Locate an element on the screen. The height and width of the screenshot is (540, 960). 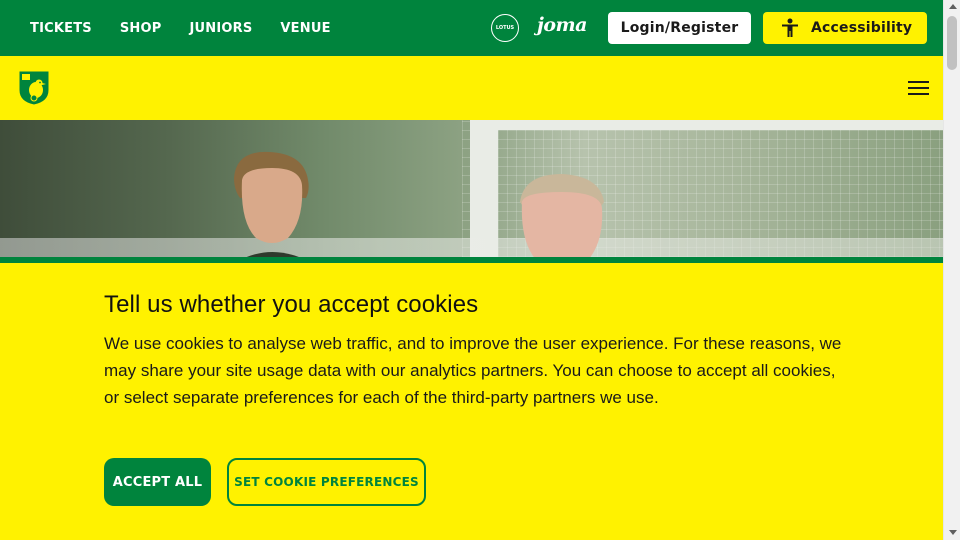
player-figure is located at coordinates (271, 204).